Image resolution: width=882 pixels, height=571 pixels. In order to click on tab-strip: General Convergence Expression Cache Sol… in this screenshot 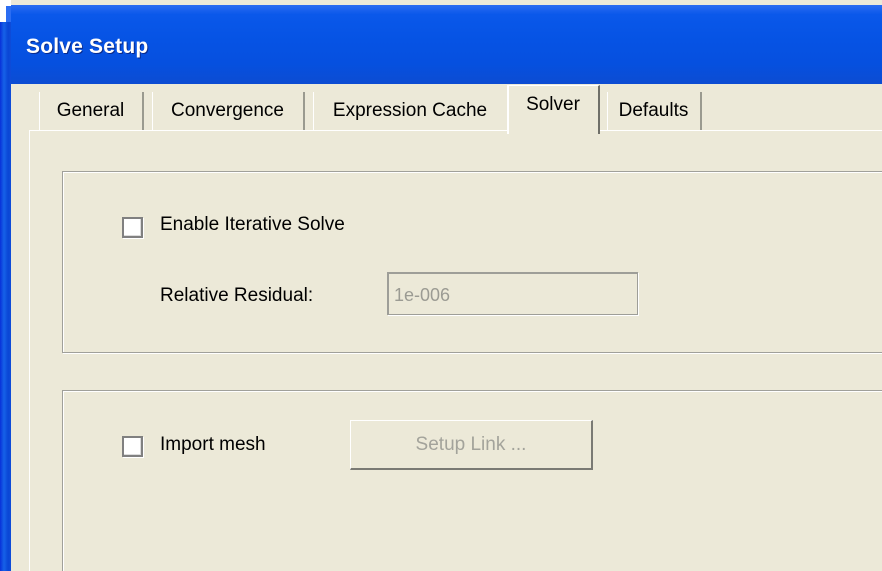, I will do `click(446, 109)`.